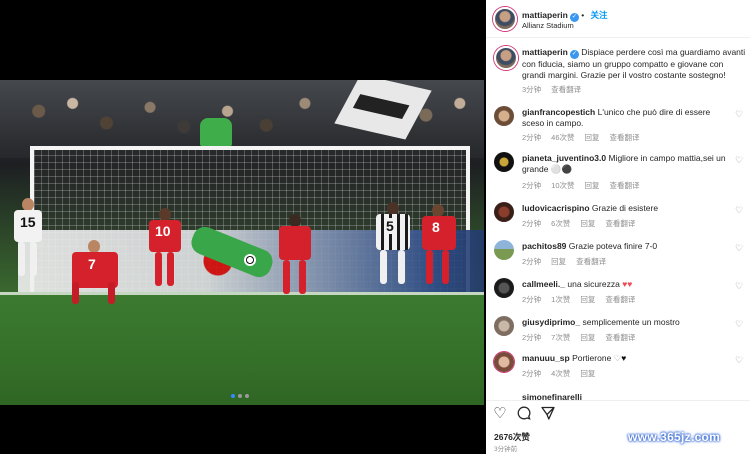 The width and height of the screenshot is (750, 454). I want to click on emoji-black-circle: ⚫, so click(567, 169).